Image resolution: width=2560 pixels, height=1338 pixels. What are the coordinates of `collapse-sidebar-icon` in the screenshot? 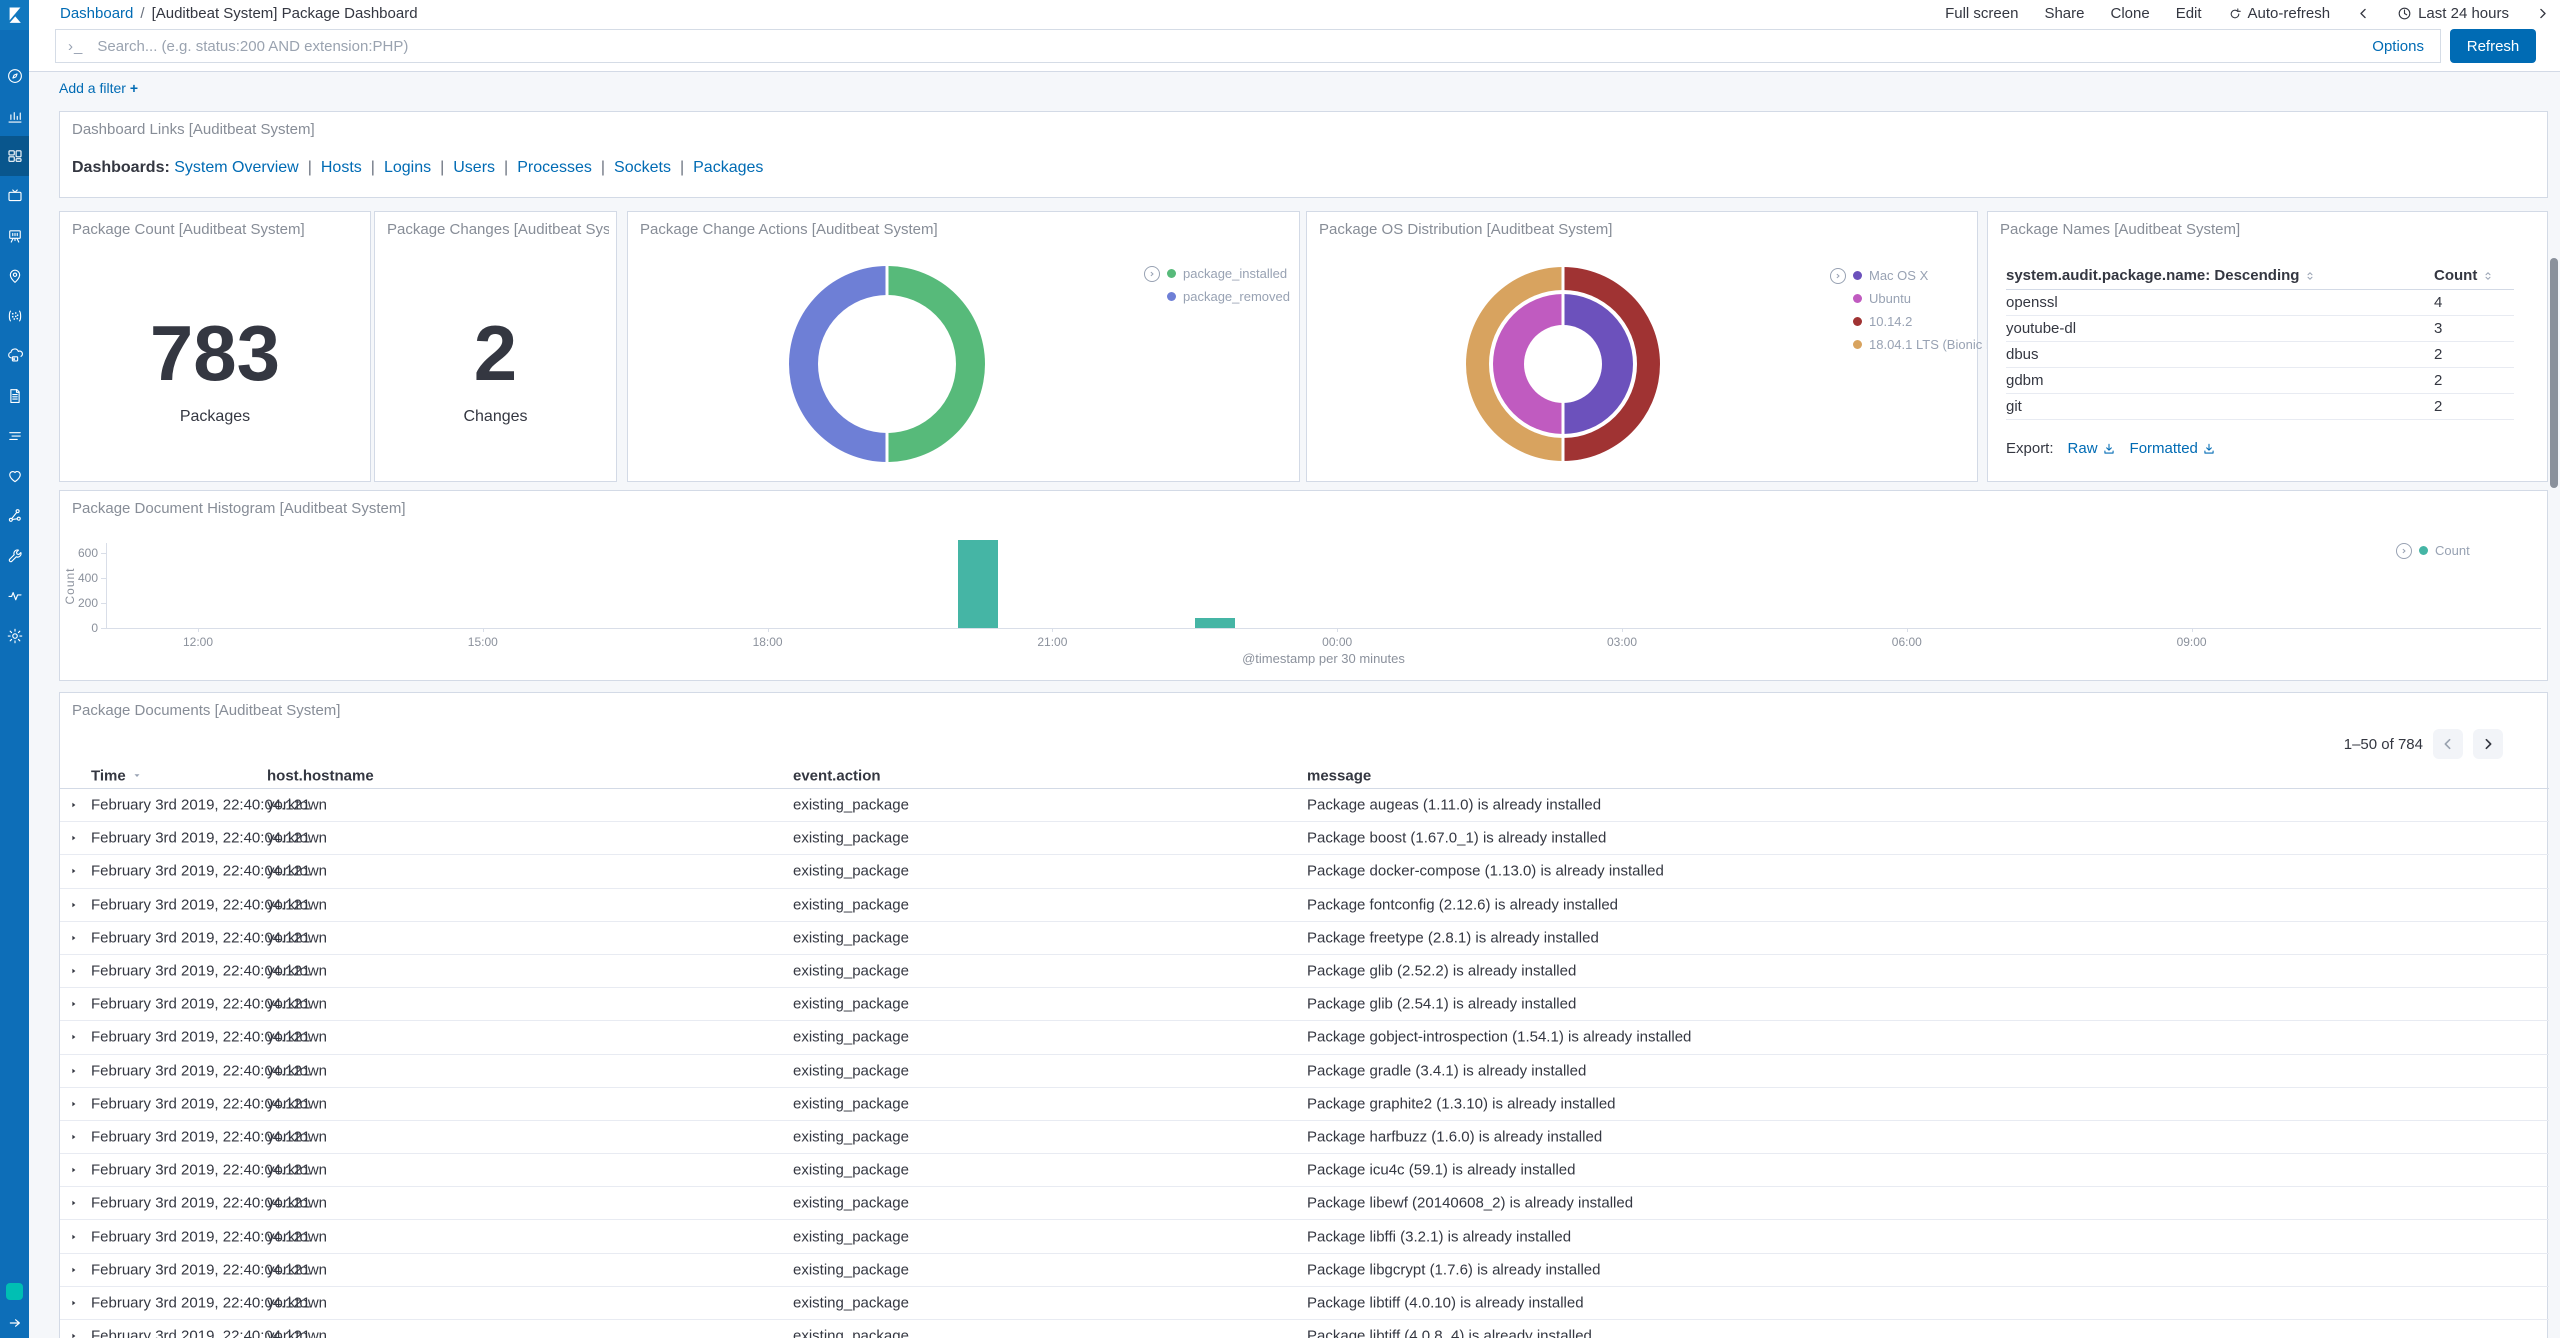 It's located at (15, 1323).